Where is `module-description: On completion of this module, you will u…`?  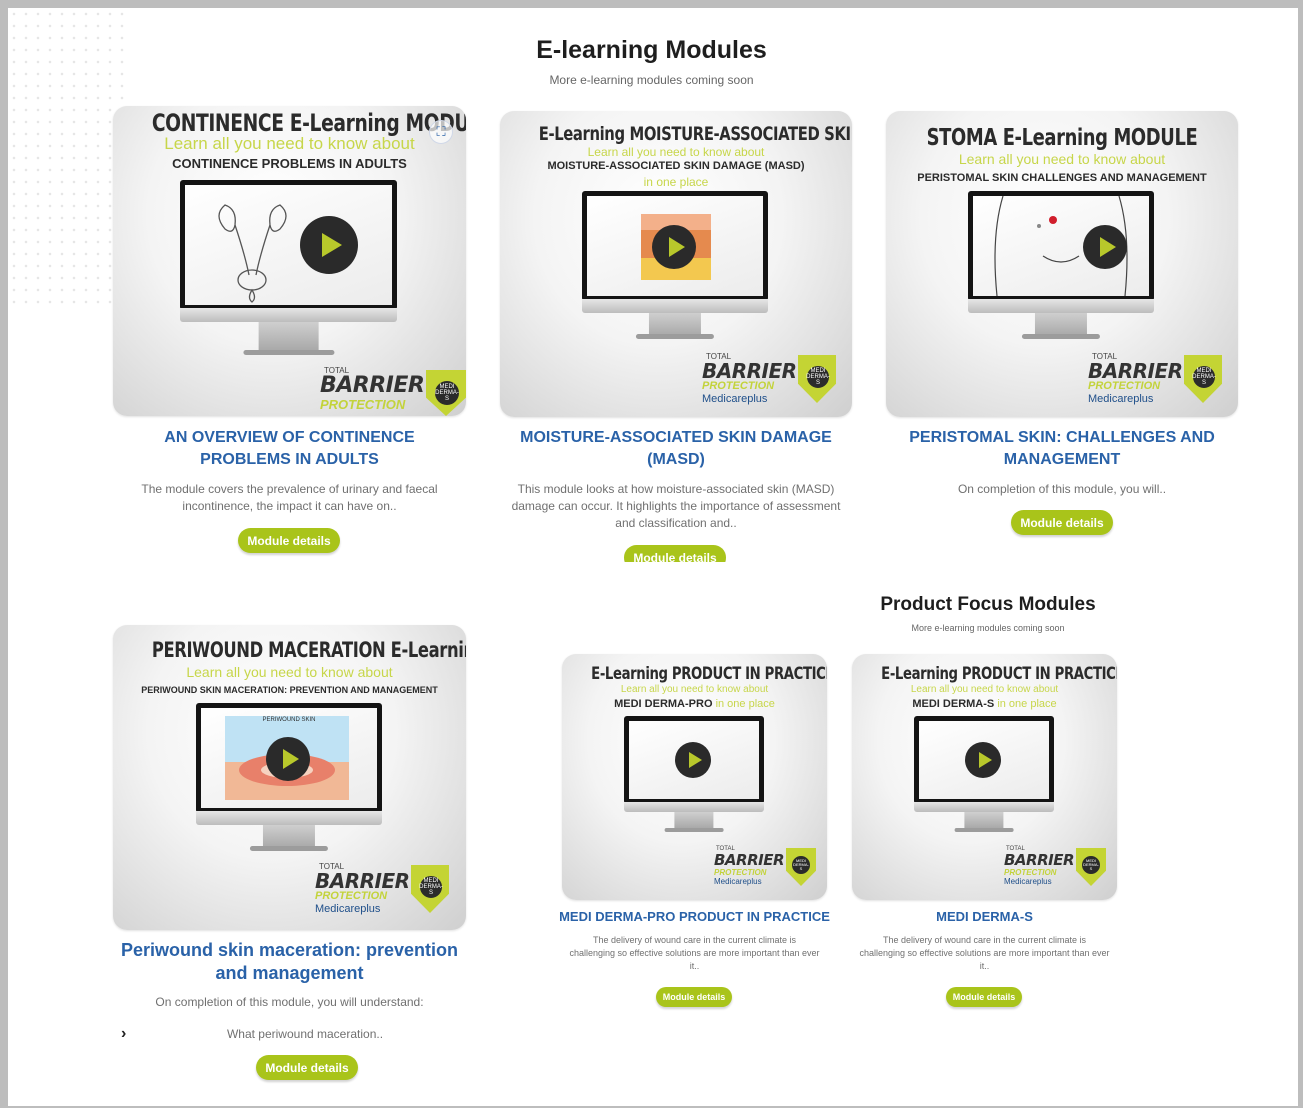 module-description: On completion of this module, you will u… is located at coordinates (289, 1002).